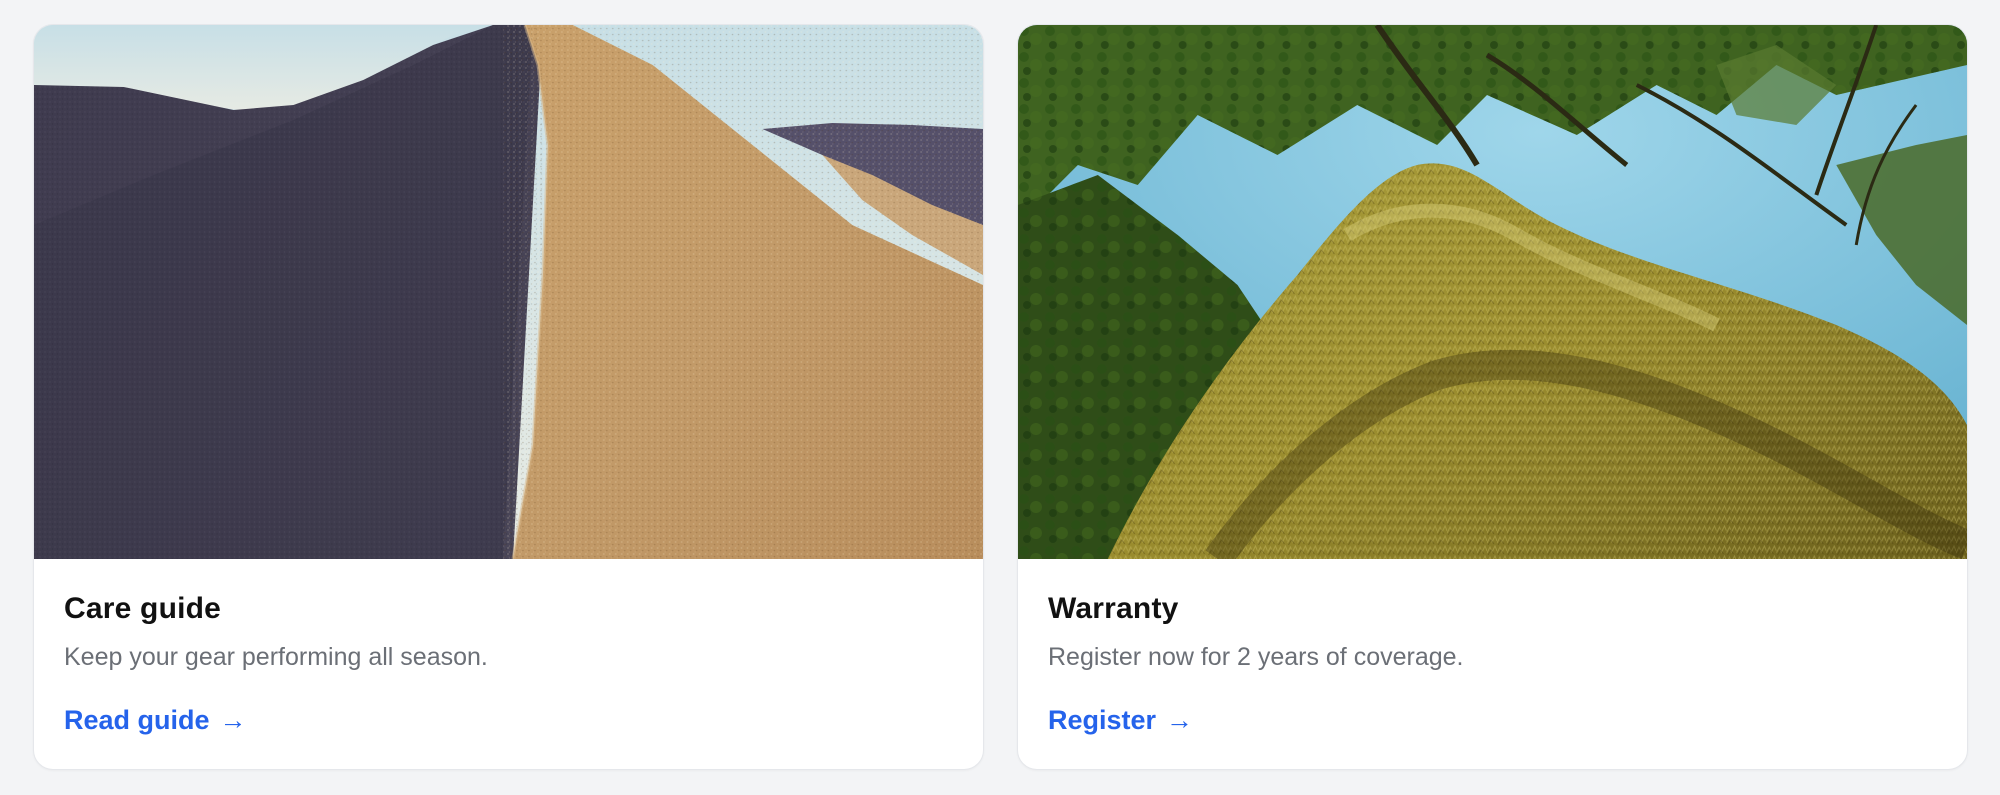 This screenshot has height=795, width=2000. What do you see at coordinates (1256, 657) in the screenshot?
I see `card-description: Register now for 2 years of coverage.` at bounding box center [1256, 657].